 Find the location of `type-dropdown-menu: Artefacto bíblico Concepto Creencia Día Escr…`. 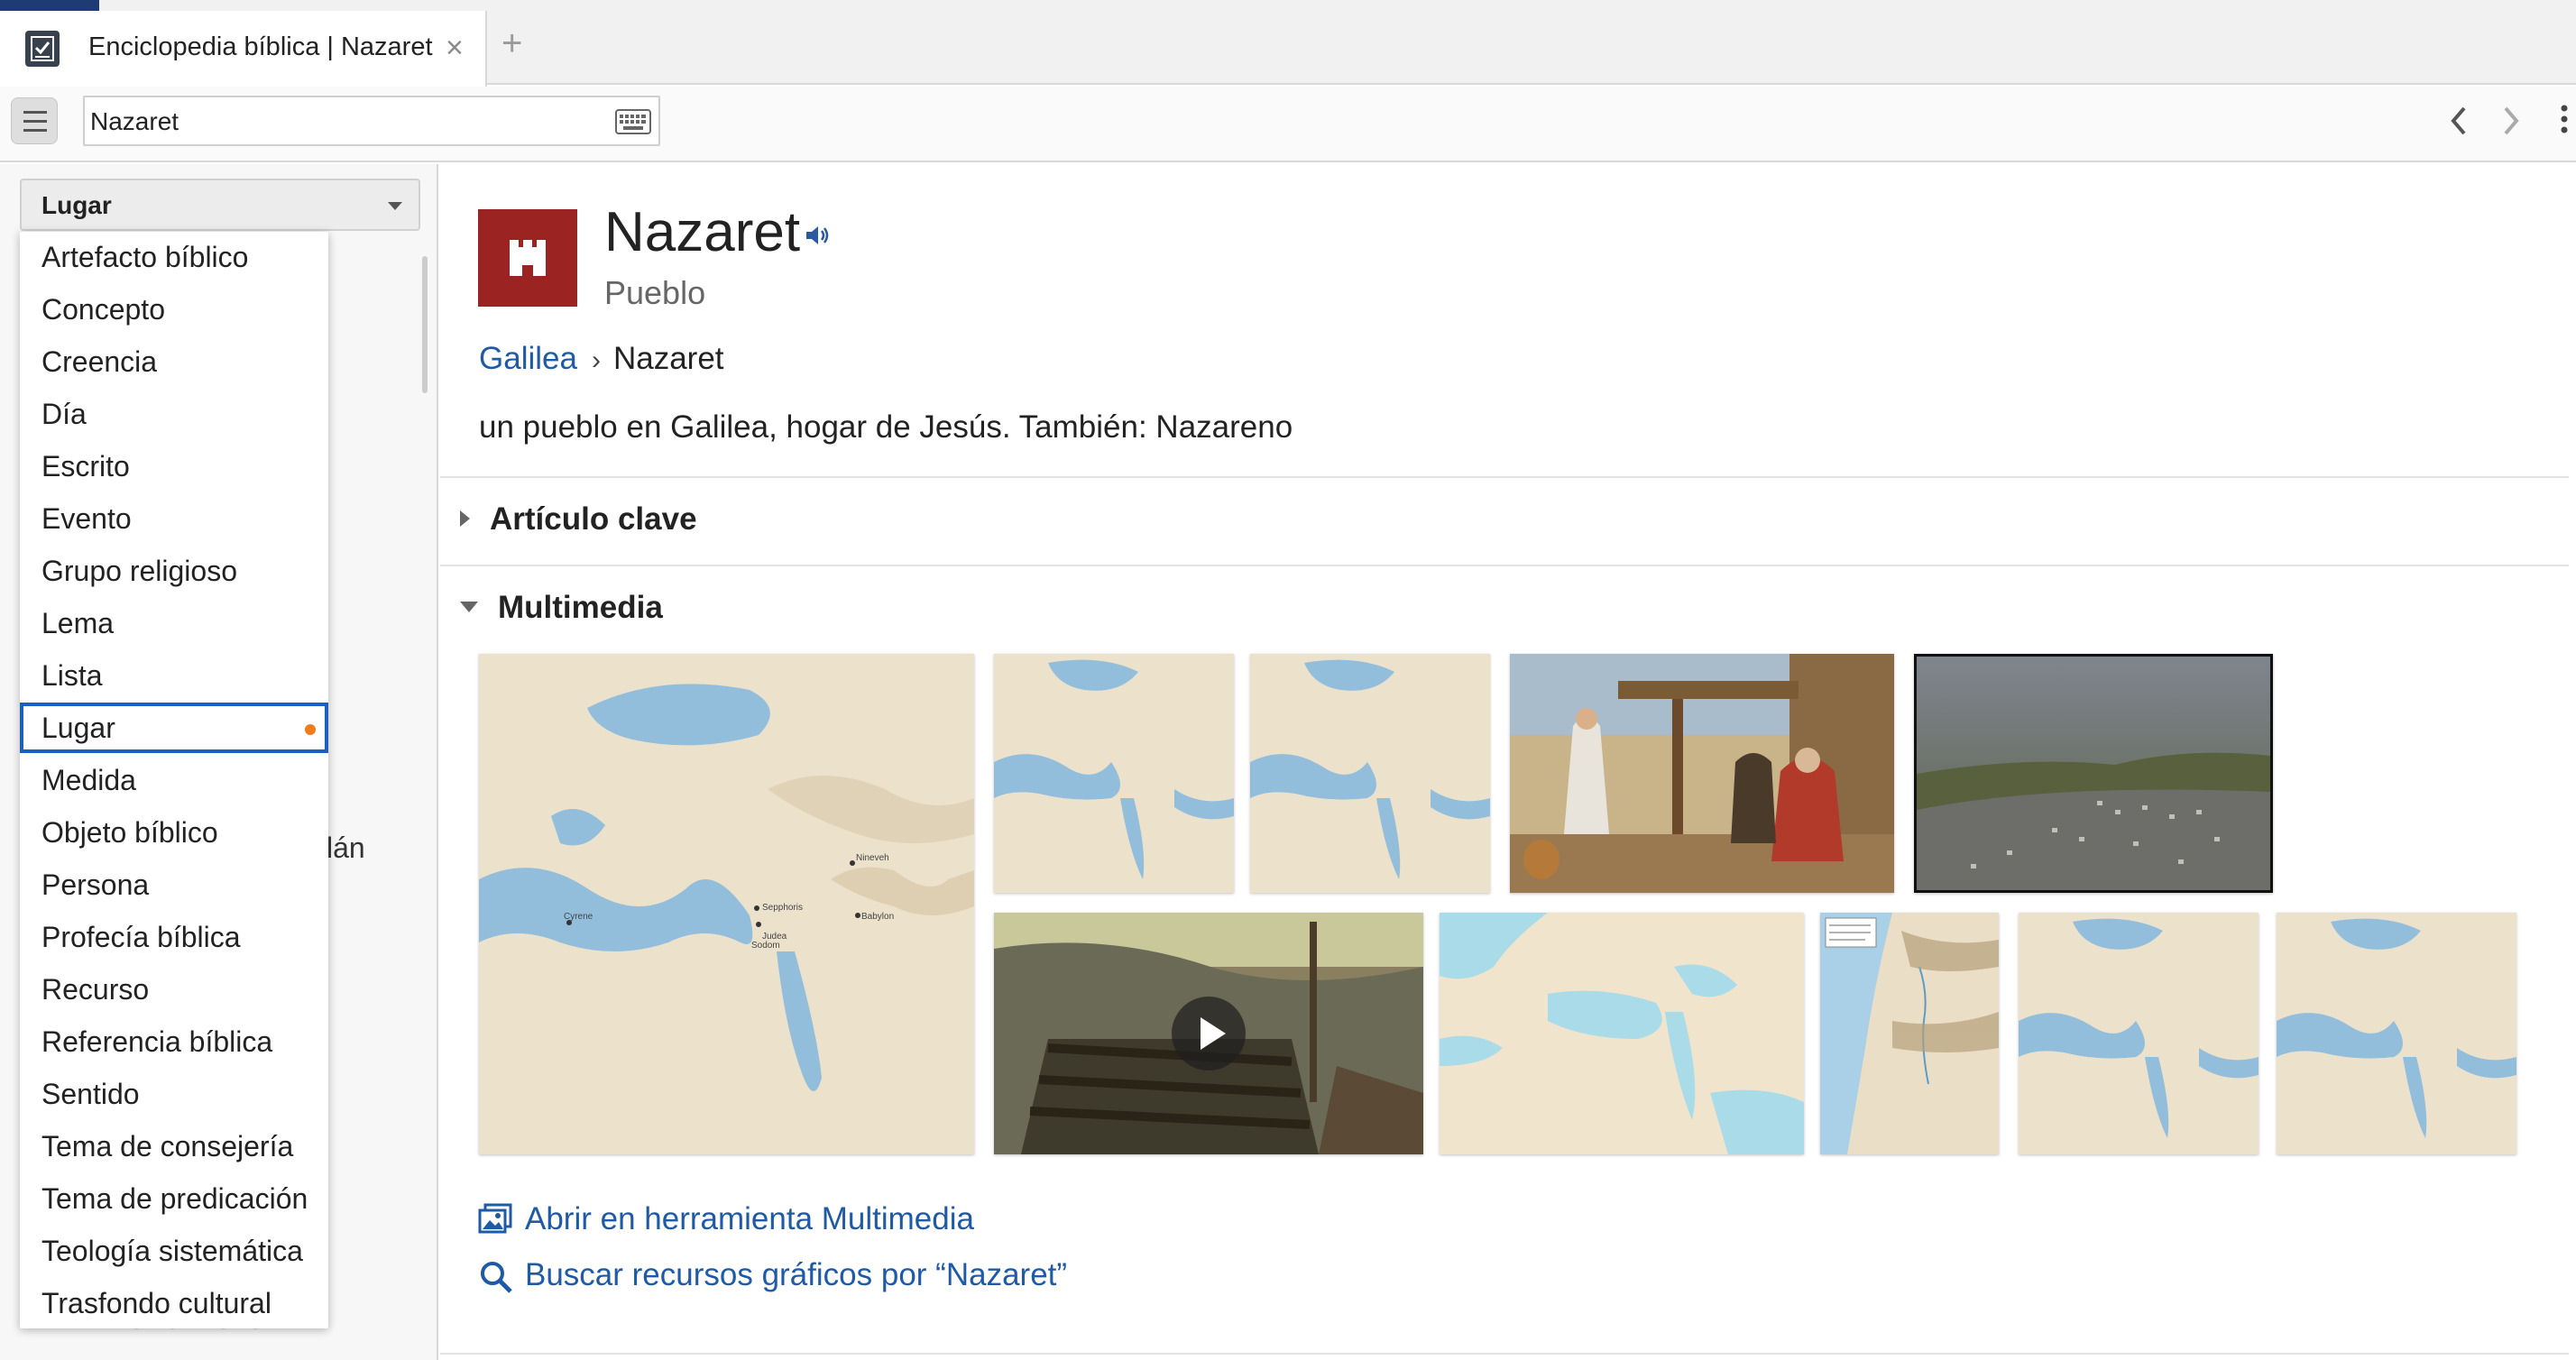

type-dropdown-menu: Artefacto bíblico Concepto Creencia Día Escr… is located at coordinates (174, 780).